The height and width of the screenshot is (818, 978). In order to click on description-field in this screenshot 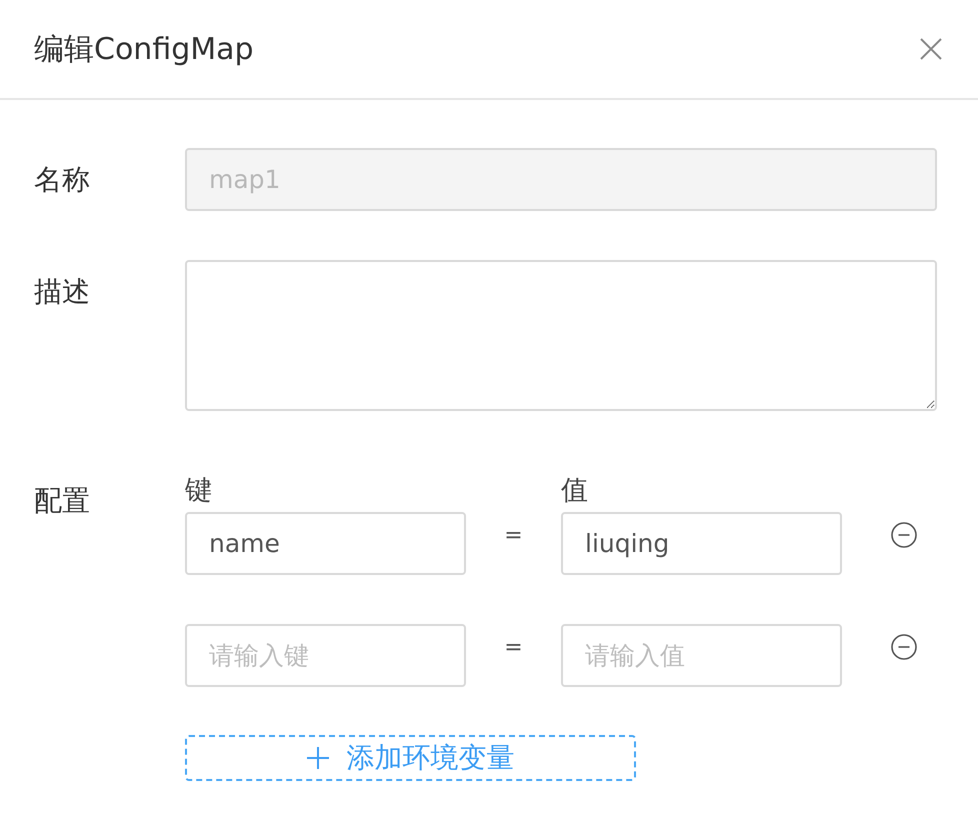, I will do `click(561, 335)`.